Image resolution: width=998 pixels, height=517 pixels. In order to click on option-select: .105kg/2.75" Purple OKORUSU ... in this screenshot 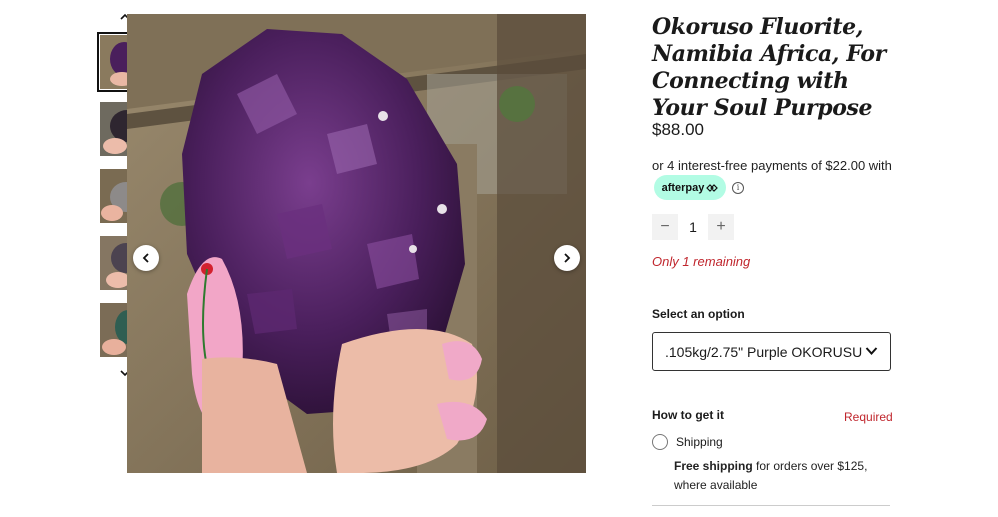, I will do `click(771, 351)`.